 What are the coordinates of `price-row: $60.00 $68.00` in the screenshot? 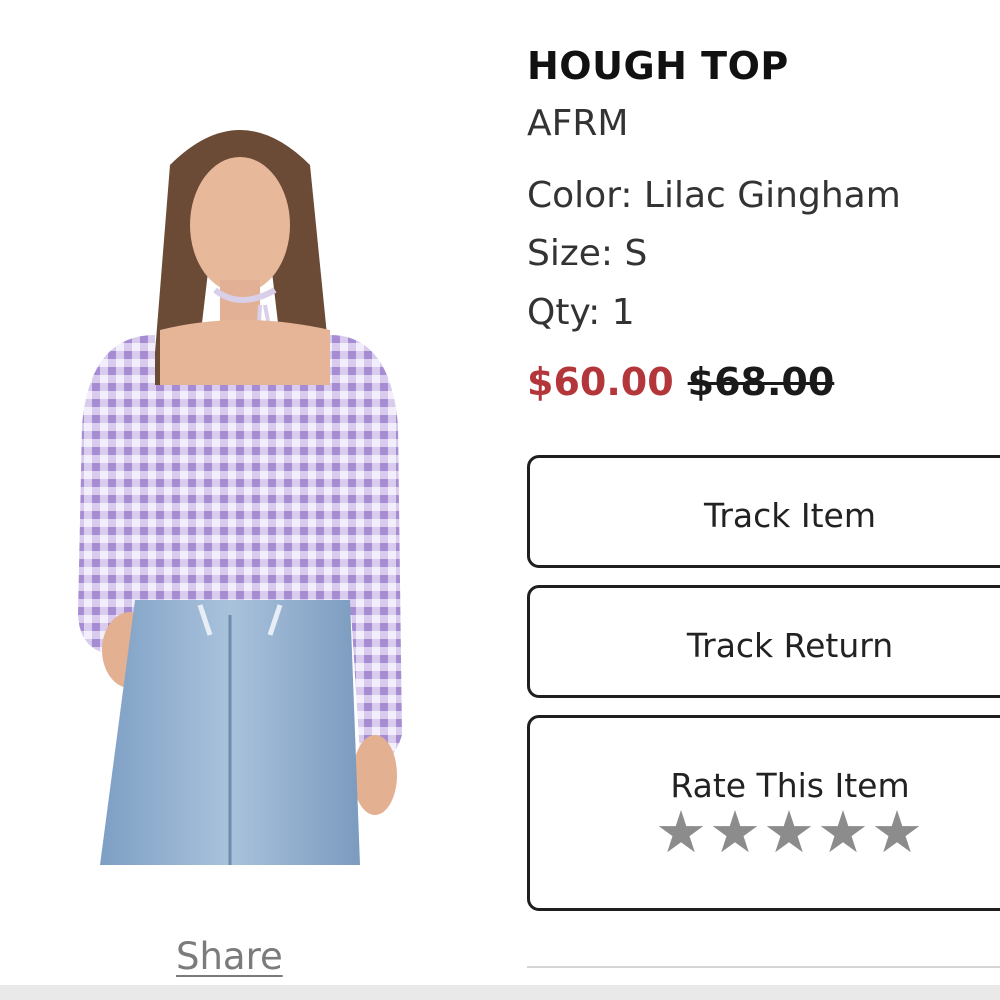 It's located at (680, 382).